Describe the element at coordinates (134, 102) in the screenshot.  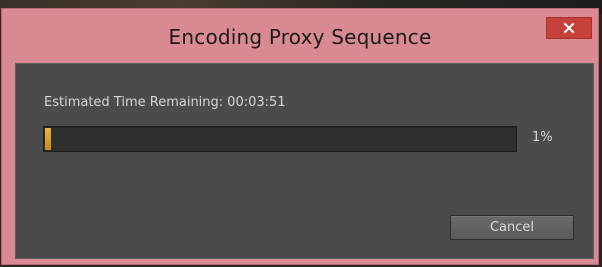
I see `estimated-time-label: Estimated Time Remaining:` at that location.